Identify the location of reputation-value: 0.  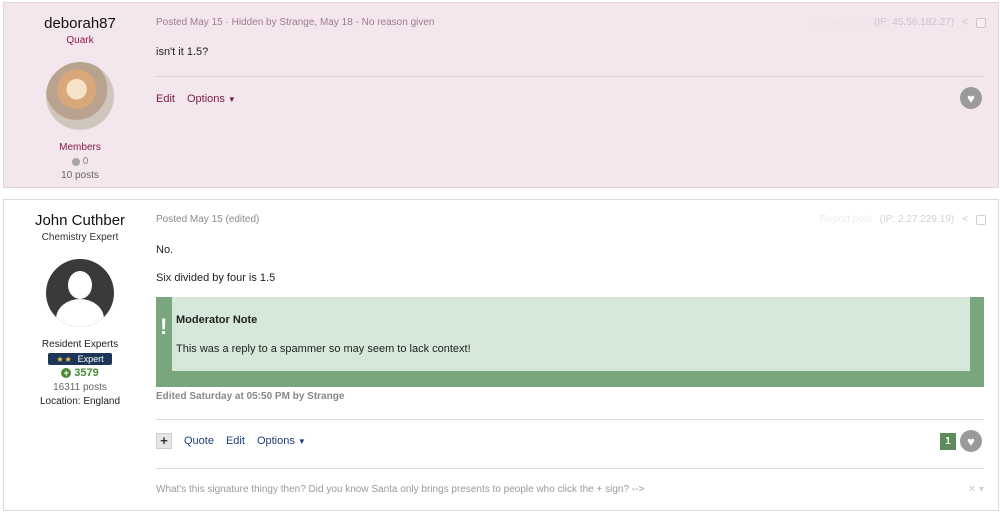
(85, 161).